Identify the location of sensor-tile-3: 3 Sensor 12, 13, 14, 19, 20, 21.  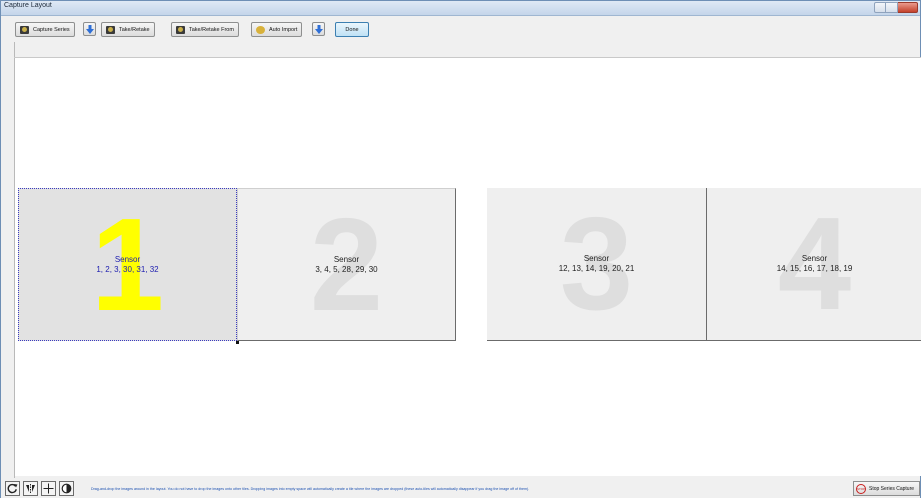
(596, 264).